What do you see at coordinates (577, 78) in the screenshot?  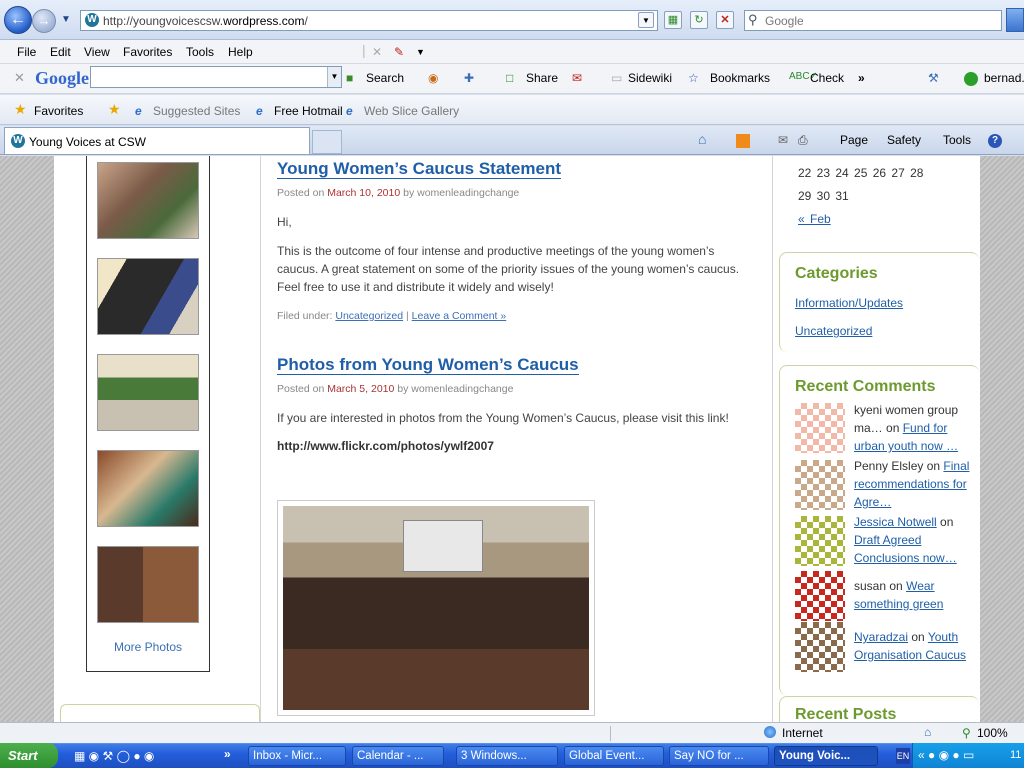 I see `mail-icon: ✉` at bounding box center [577, 78].